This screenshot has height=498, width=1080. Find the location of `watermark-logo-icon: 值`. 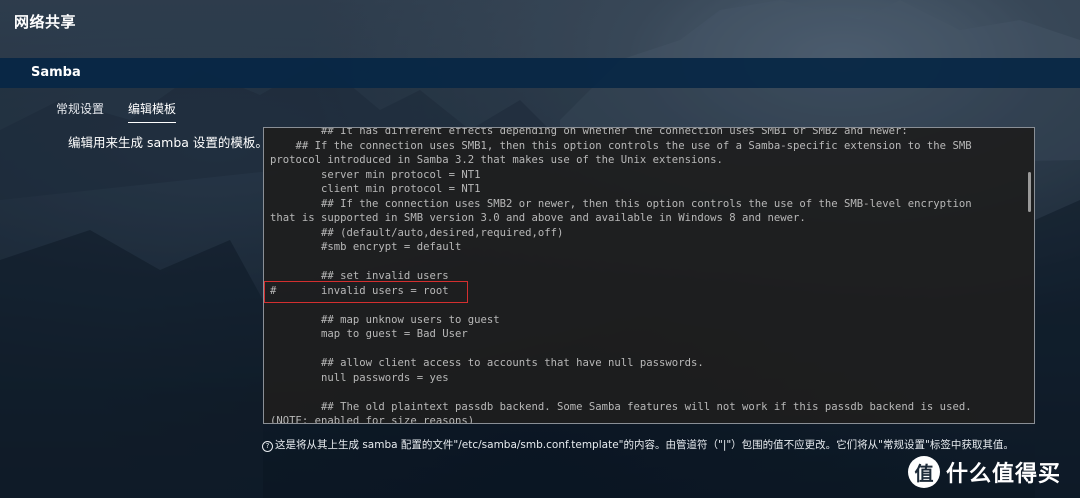

watermark-logo-icon: 值 is located at coordinates (924, 472).